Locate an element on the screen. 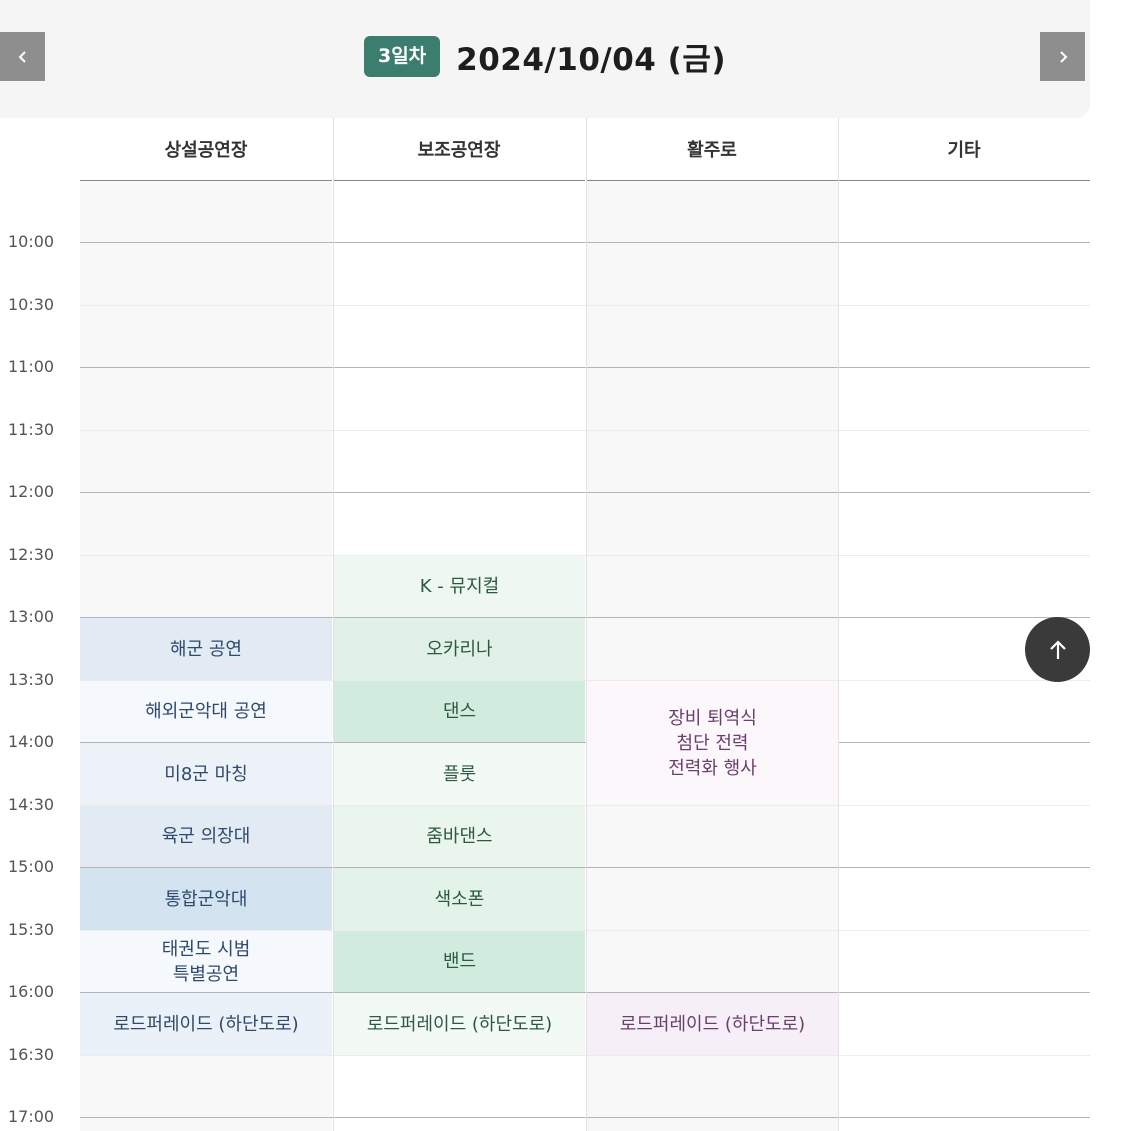 The width and height of the screenshot is (1143, 1131). day-badge: 3일차 is located at coordinates (402, 56).